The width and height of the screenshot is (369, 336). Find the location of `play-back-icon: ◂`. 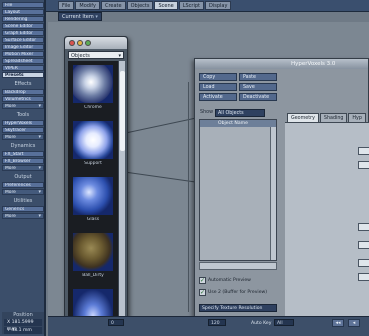

play-back-icon: ◂ is located at coordinates (354, 323).